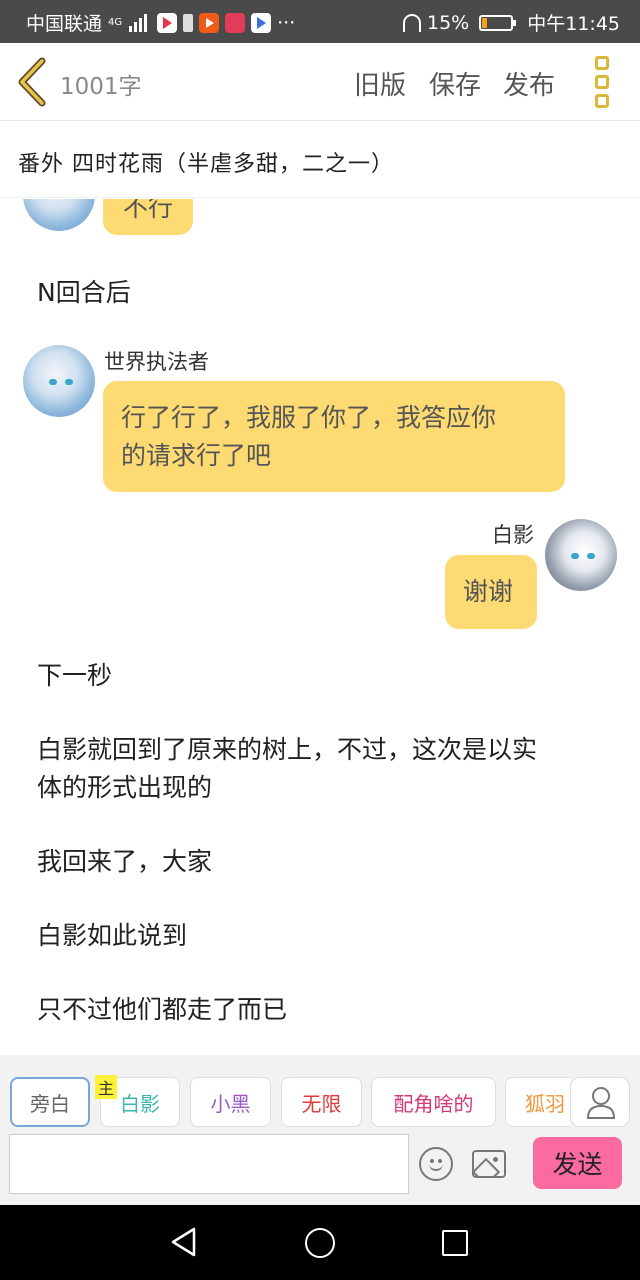 The height and width of the screenshot is (1280, 640). What do you see at coordinates (321, 1102) in the screenshot?
I see `role-chip-wuxian: 无限` at bounding box center [321, 1102].